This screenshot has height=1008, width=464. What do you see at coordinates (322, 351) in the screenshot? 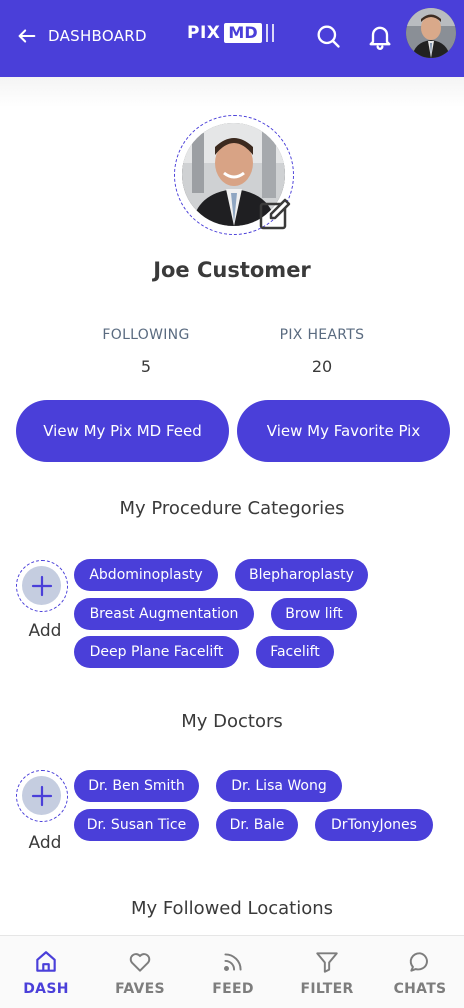
I see `pix-hearts-stat: PIX HEARTS 20` at bounding box center [322, 351].